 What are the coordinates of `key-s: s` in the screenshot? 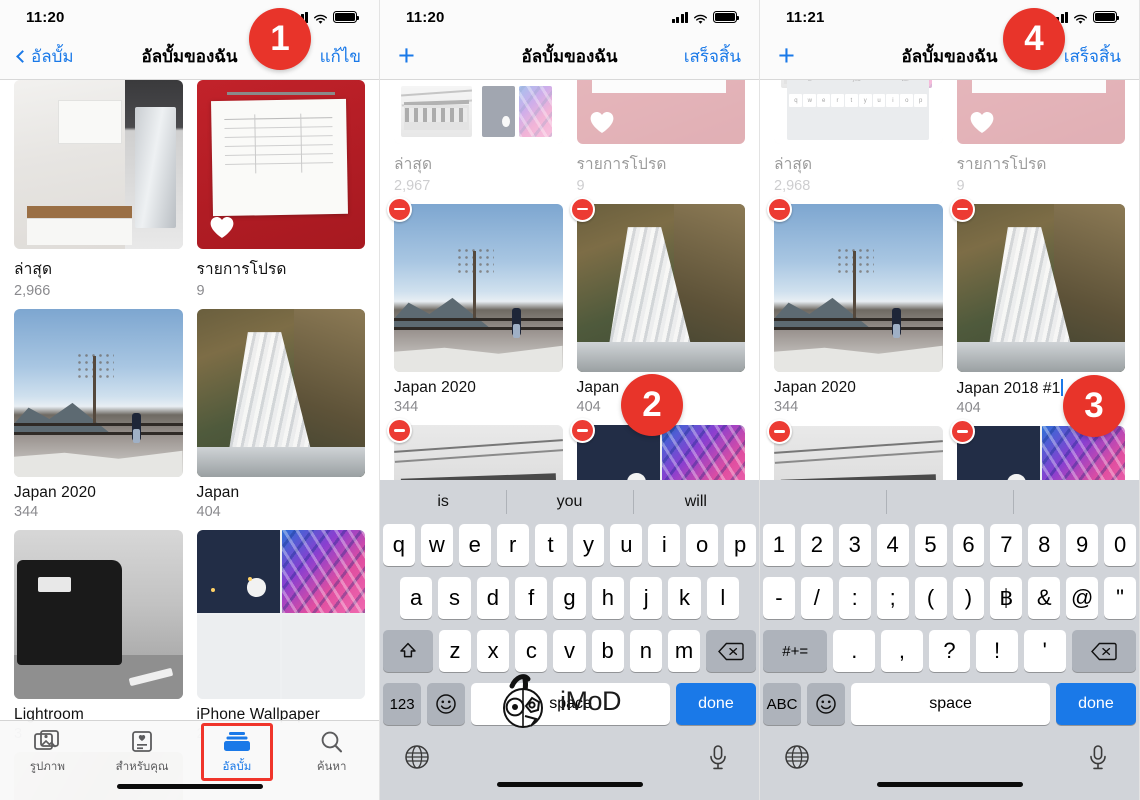 It's located at (454, 598).